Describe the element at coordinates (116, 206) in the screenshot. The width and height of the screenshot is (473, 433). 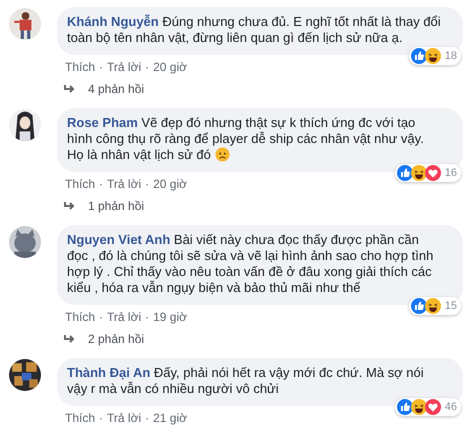
I see `view-replies-link: 1 phản hồi` at that location.